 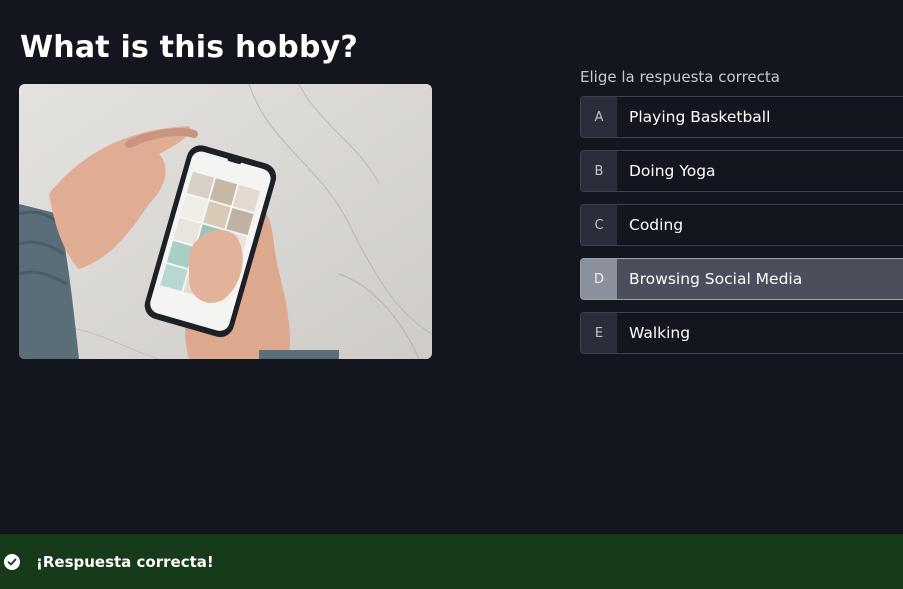 I want to click on option-label: Coding, so click(x=656, y=225).